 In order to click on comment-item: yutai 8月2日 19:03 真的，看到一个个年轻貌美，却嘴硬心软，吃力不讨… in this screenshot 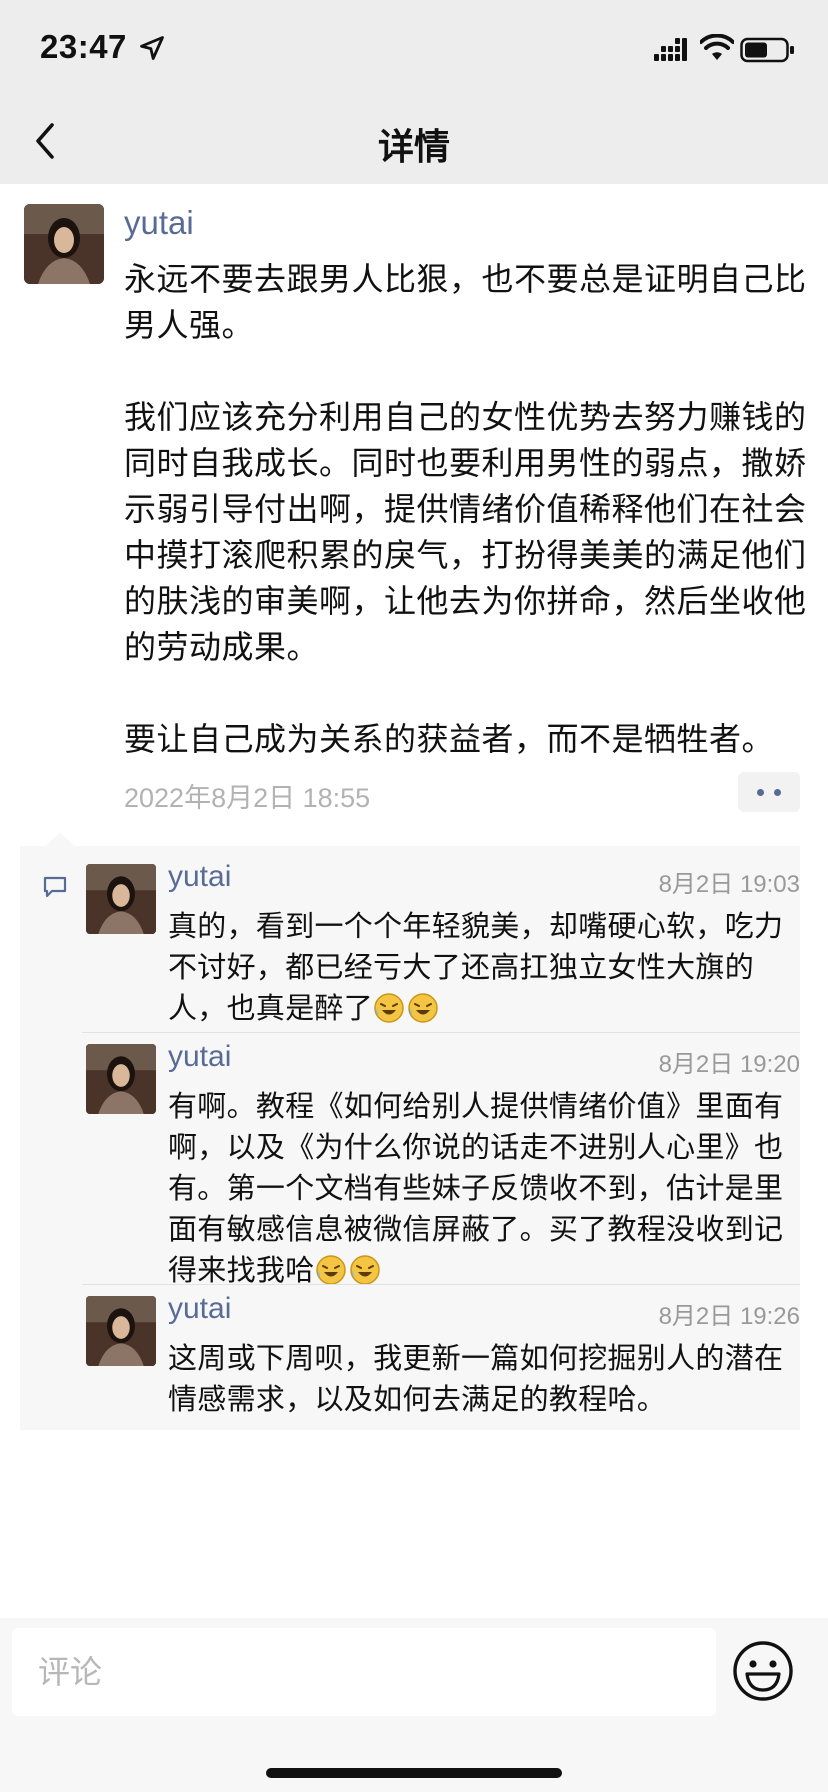, I will do `click(410, 942)`.